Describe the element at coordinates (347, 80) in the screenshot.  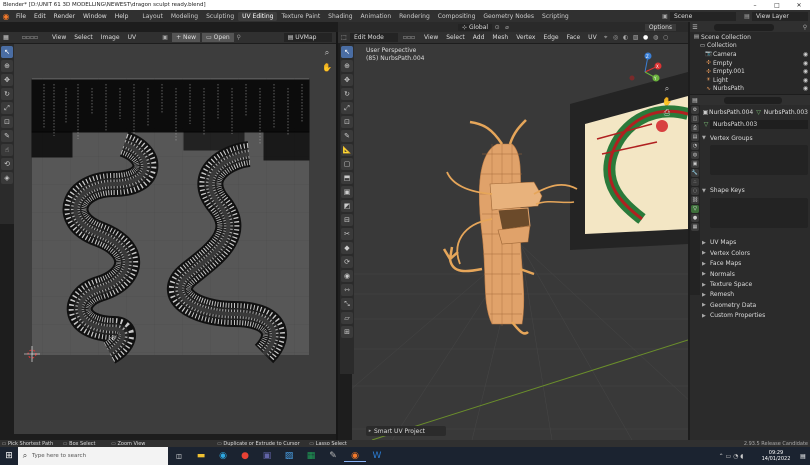
I see `vp-move-tool-icon: ✥` at that location.